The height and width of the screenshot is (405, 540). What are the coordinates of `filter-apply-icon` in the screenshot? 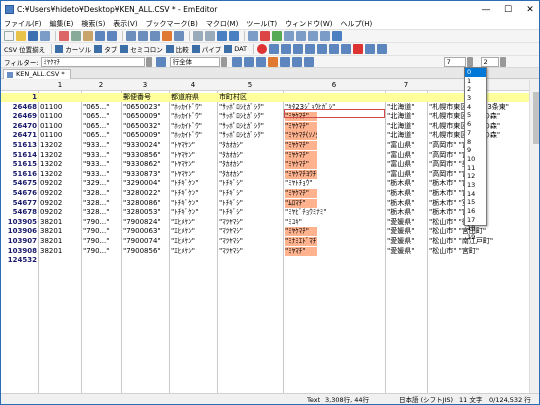 It's located at (160, 61).